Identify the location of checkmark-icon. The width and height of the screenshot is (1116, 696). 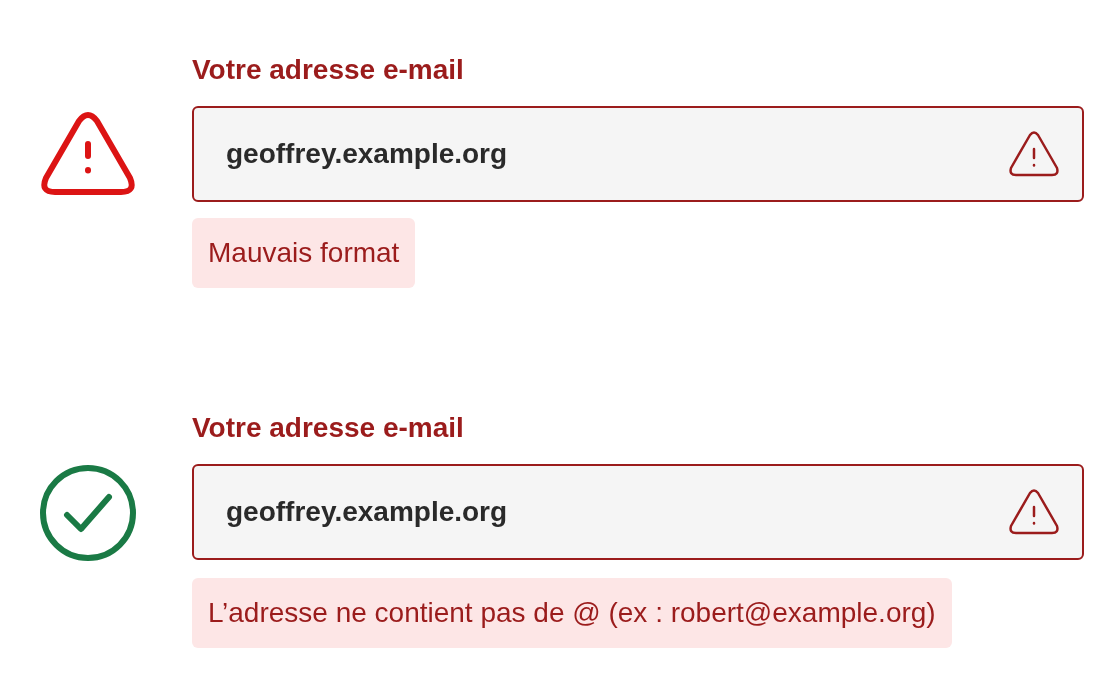
(88, 513).